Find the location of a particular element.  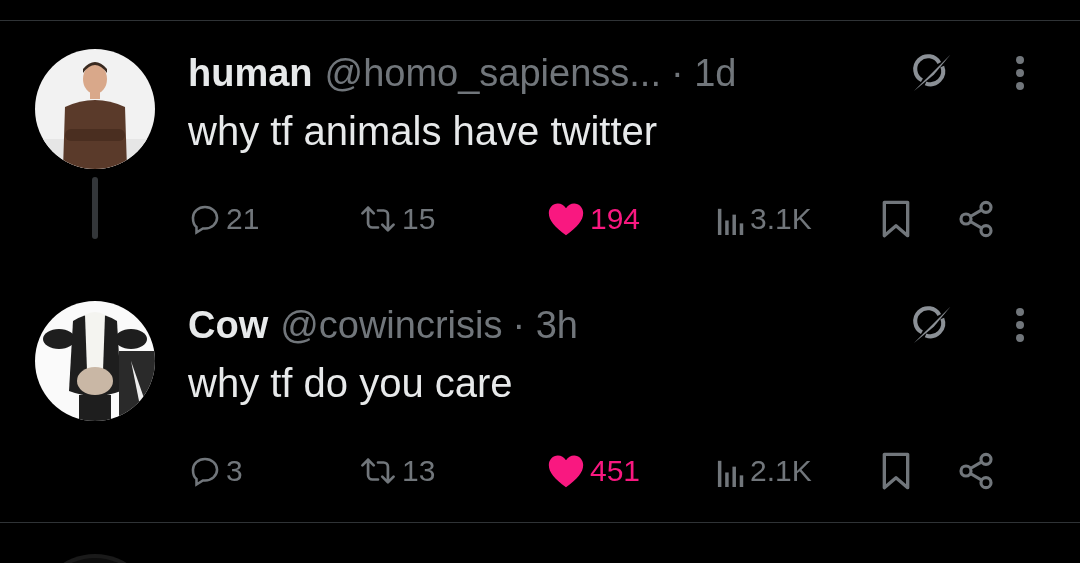

reply-count: 3 is located at coordinates (234, 471).